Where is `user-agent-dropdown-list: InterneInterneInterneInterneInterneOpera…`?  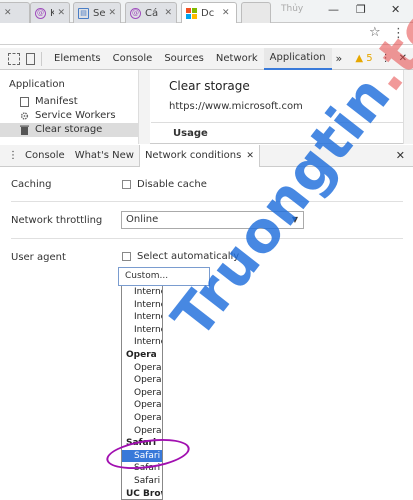 user-agent-dropdown-list: InterneInterneInterneInterneInterneOpera… is located at coordinates (142, 393).